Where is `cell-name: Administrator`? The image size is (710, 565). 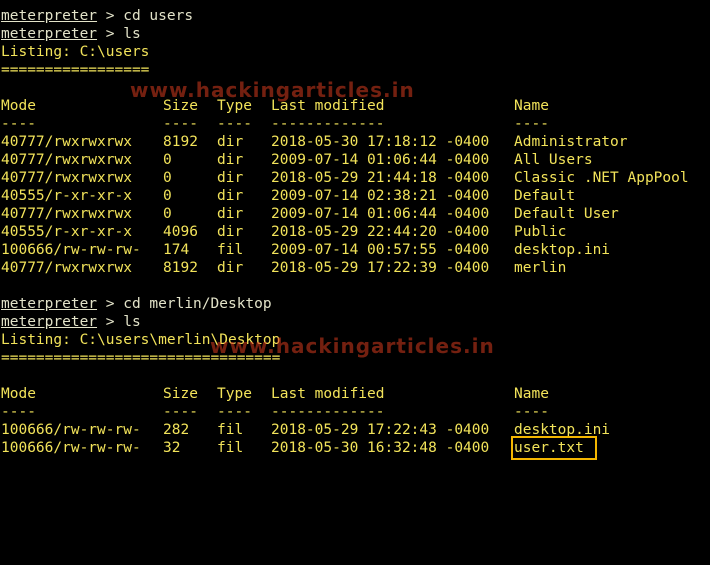
cell-name: Administrator is located at coordinates (571, 142).